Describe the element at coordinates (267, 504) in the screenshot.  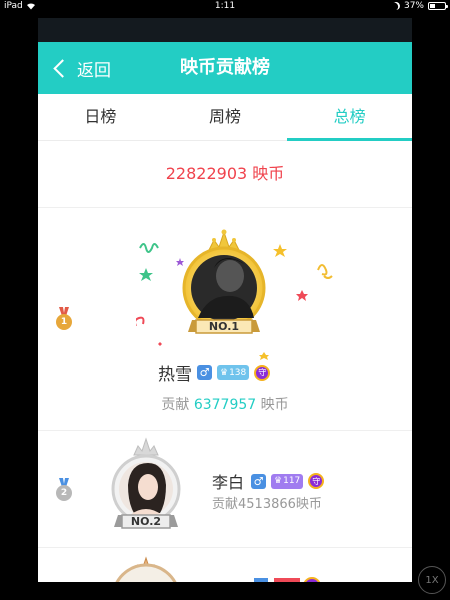
I see `contribution-2: 贡献4513866映币` at that location.